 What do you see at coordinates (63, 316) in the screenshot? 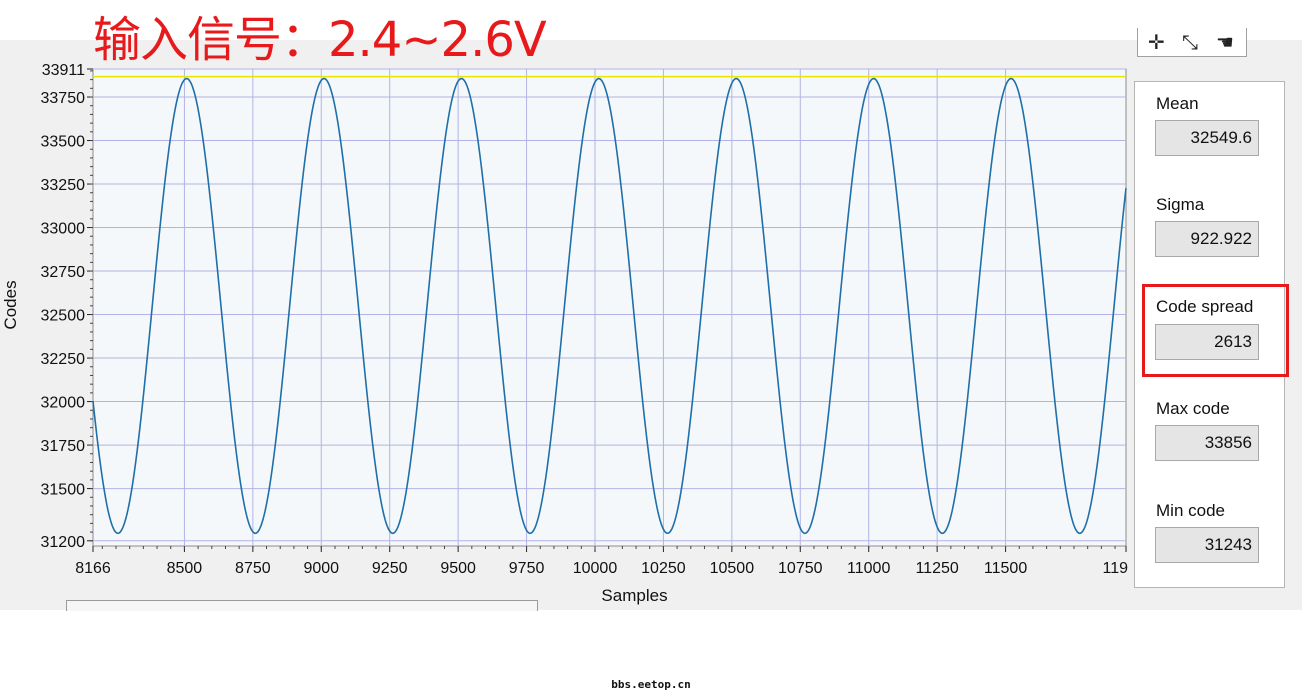
I see `y-tick-label: 32500` at bounding box center [63, 316].